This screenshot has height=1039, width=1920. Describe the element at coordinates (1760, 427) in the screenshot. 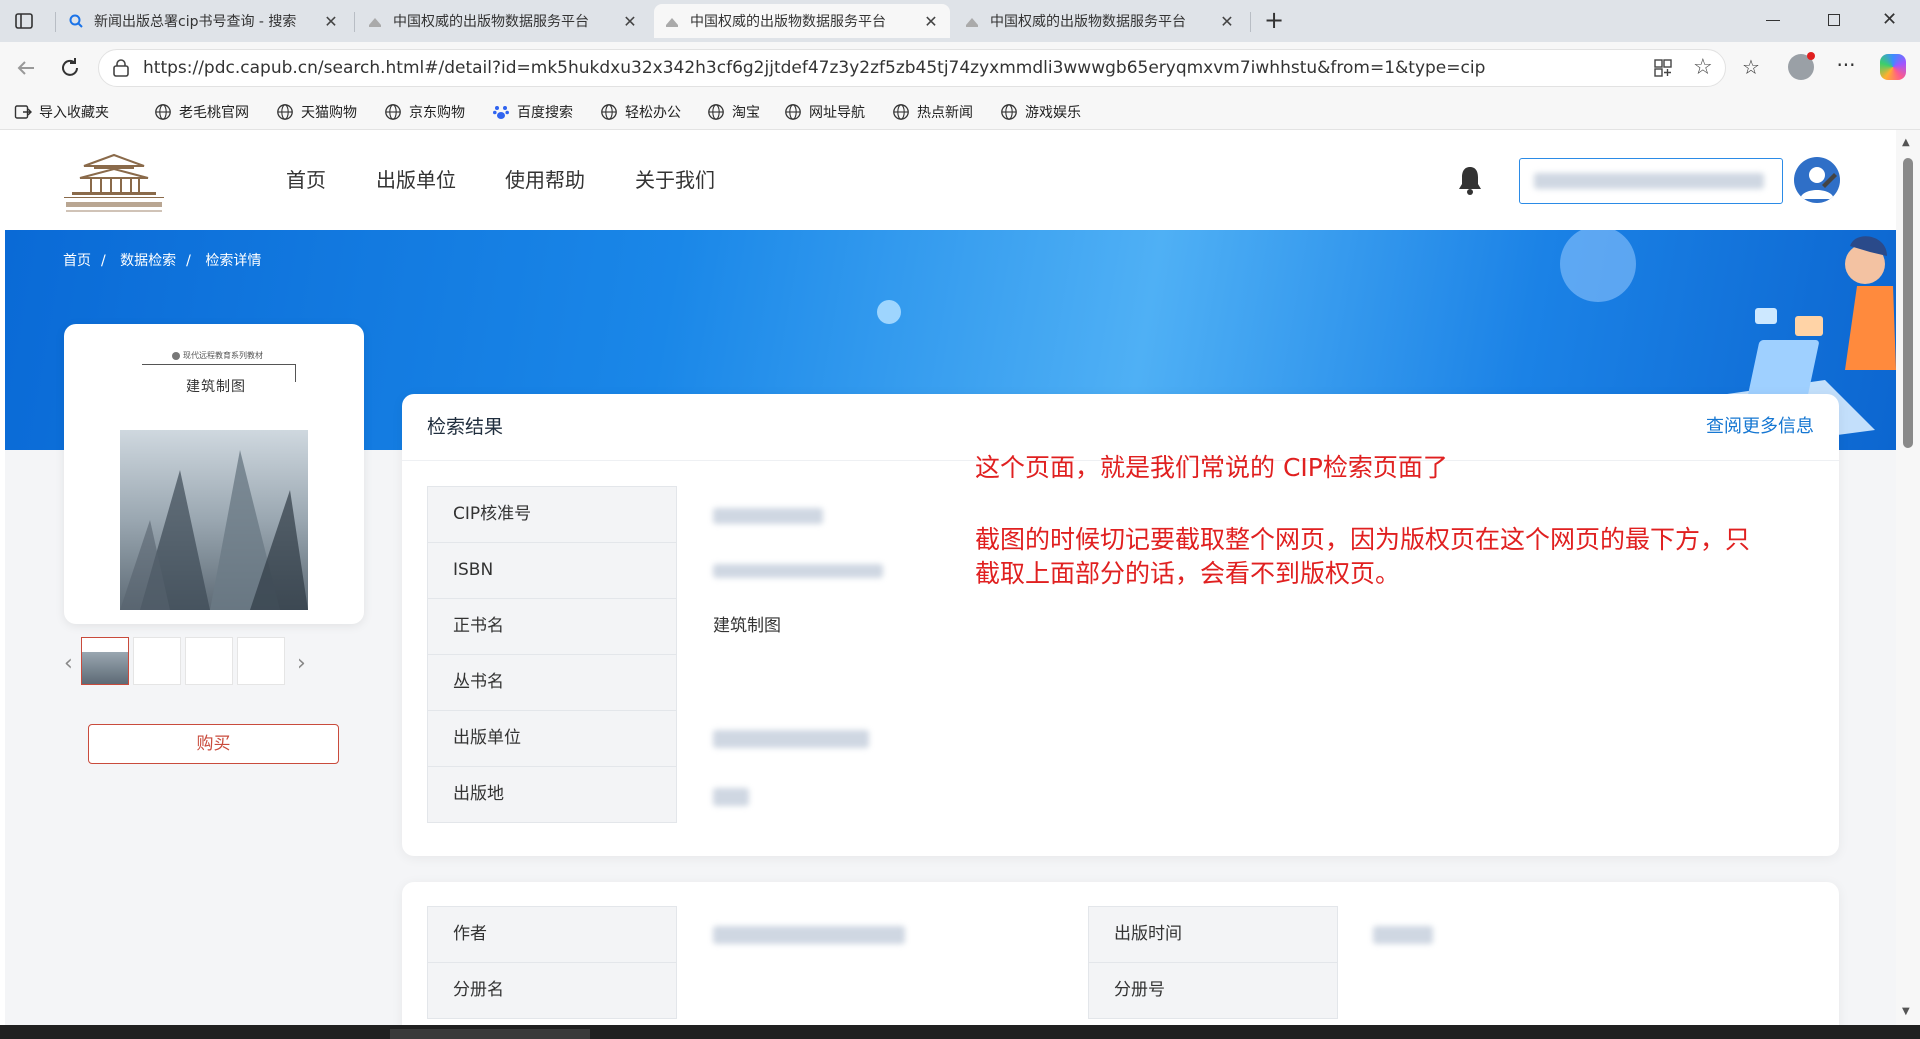

I see `more-info-link: 查阅更多信息` at that location.